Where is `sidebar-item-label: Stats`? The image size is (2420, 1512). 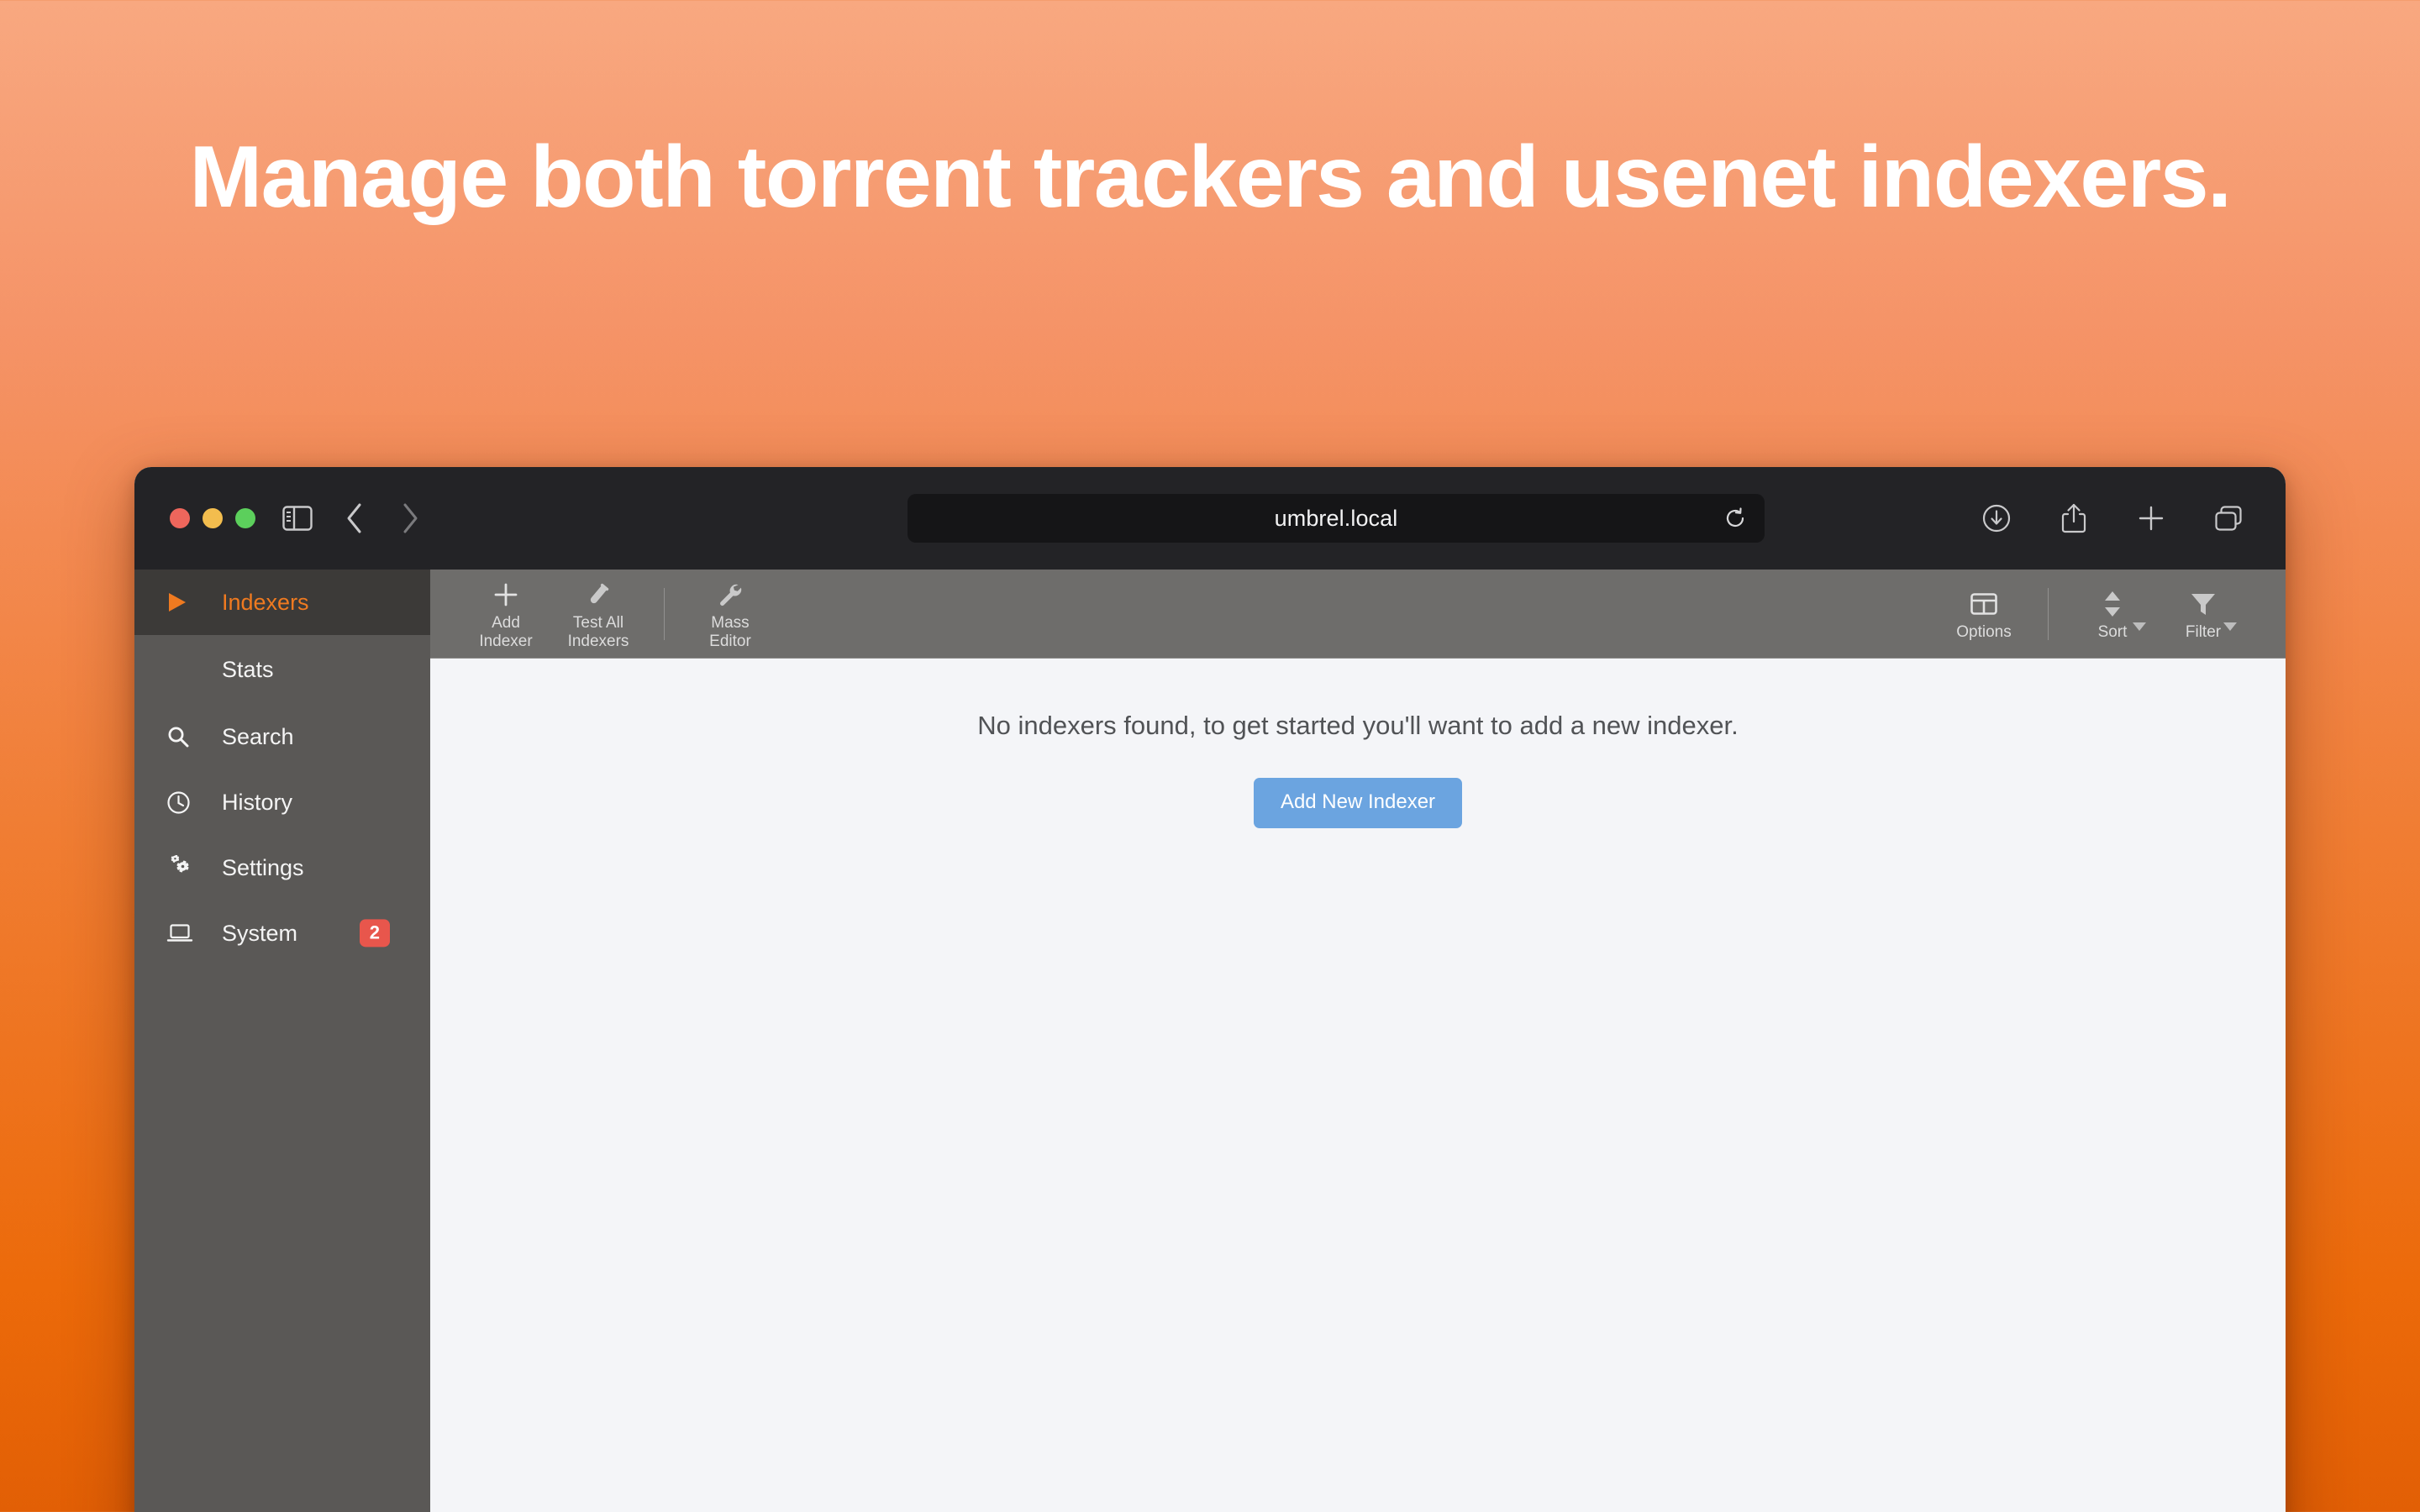
sidebar-item-label: Stats is located at coordinates (248, 669).